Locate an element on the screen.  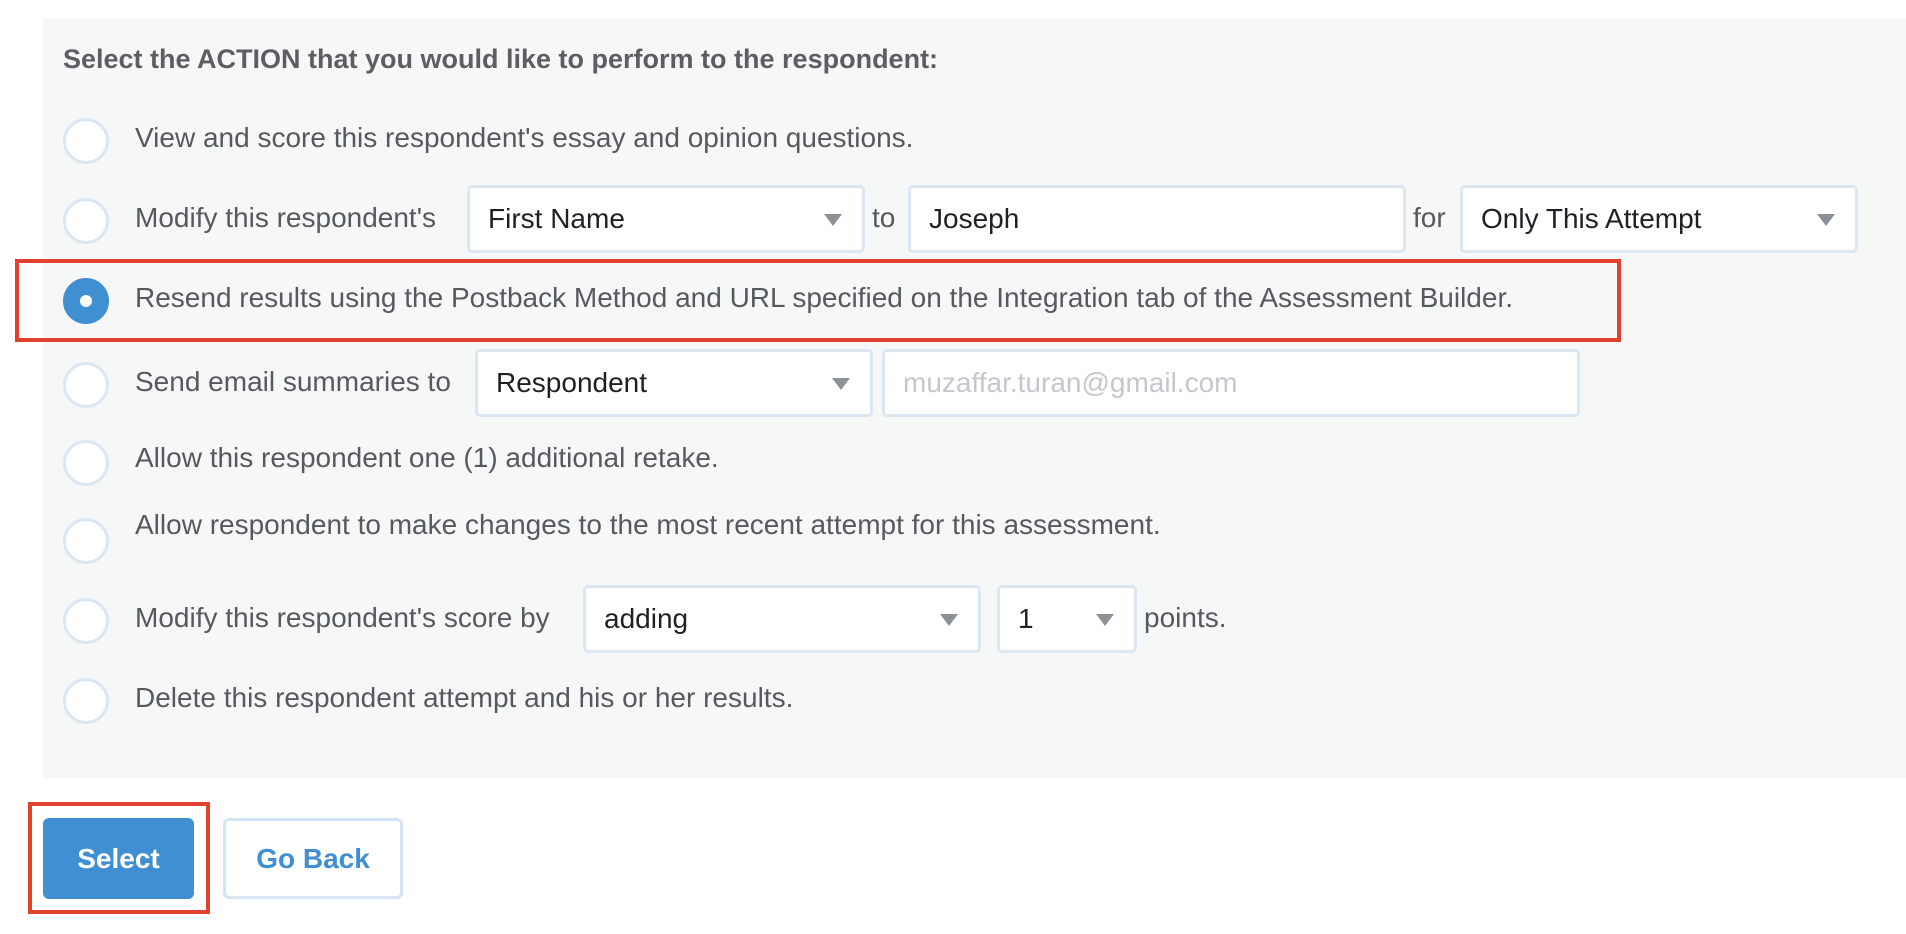
go-back-button: Go Back is located at coordinates (313, 858).